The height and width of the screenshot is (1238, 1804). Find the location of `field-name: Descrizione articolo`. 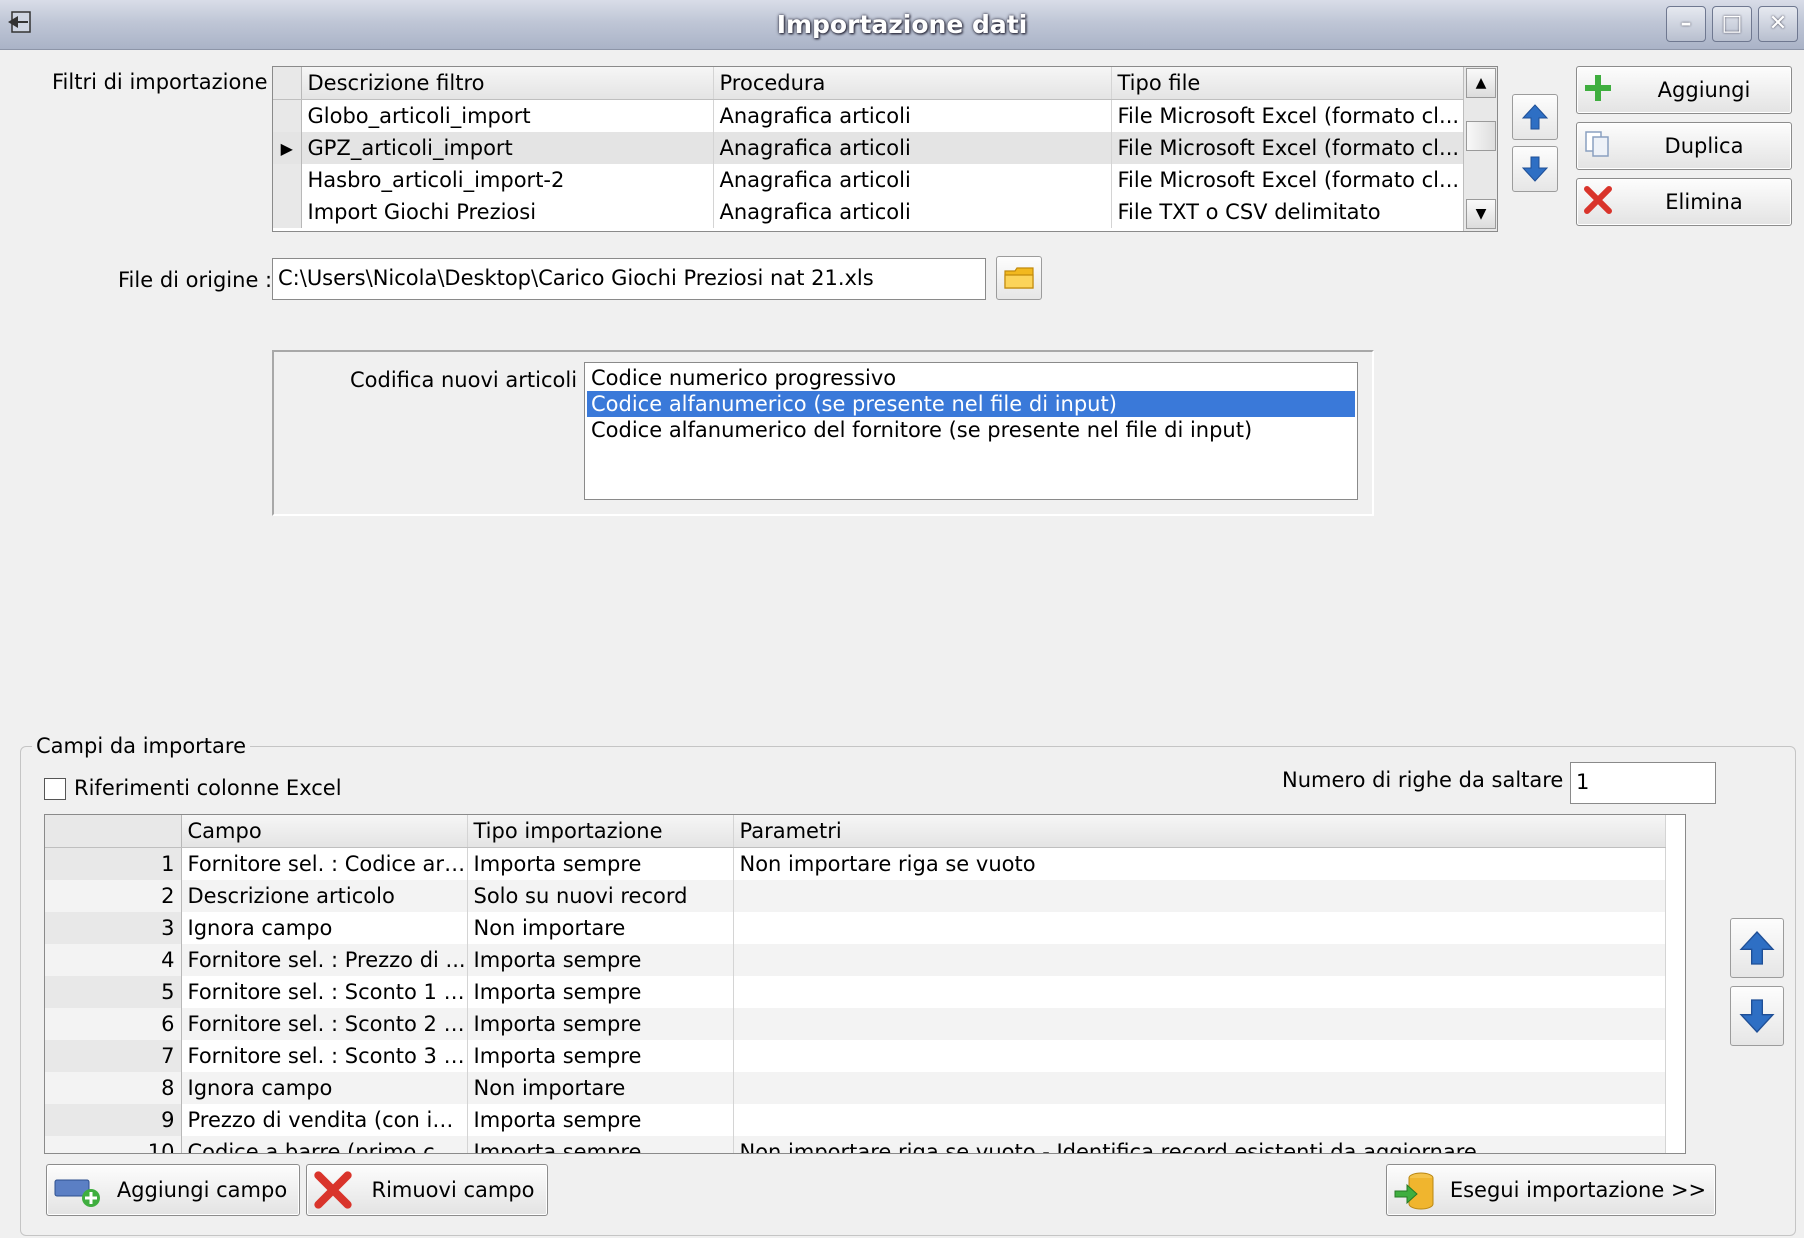

field-name: Descrizione articolo is located at coordinates (324, 896).